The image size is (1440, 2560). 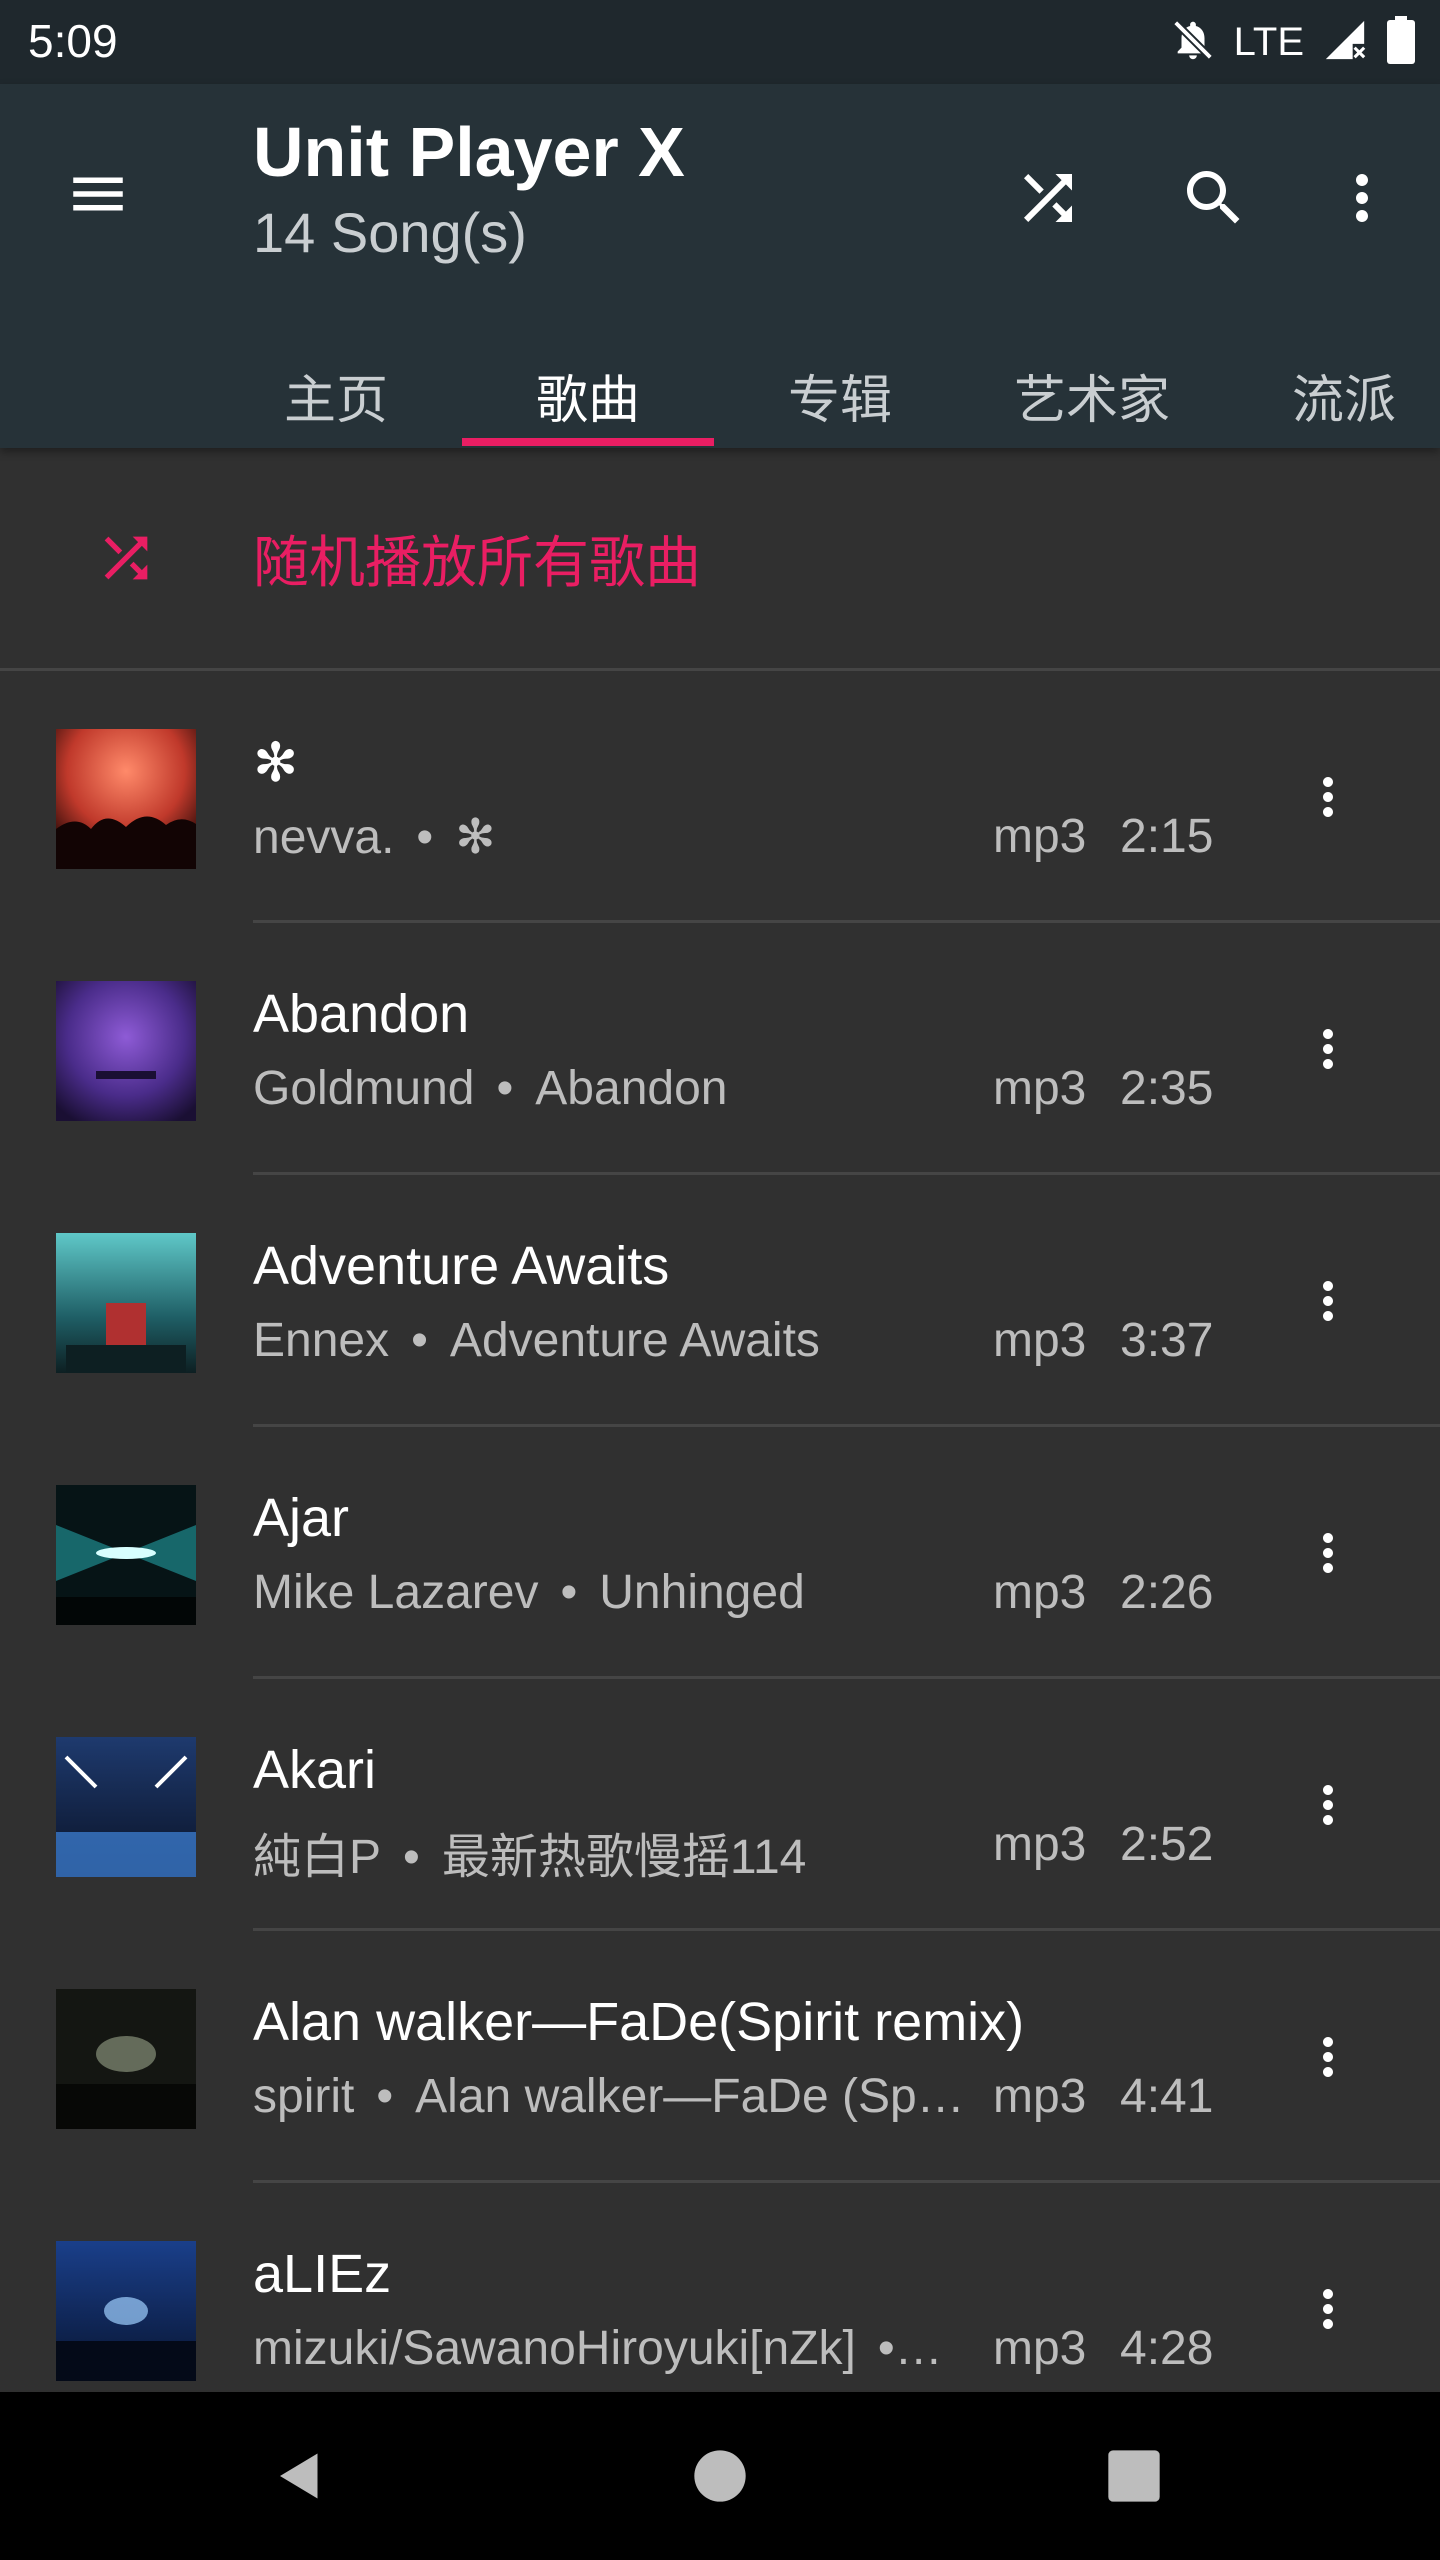 What do you see at coordinates (73, 41) in the screenshot?
I see `status-time: 5:09` at bounding box center [73, 41].